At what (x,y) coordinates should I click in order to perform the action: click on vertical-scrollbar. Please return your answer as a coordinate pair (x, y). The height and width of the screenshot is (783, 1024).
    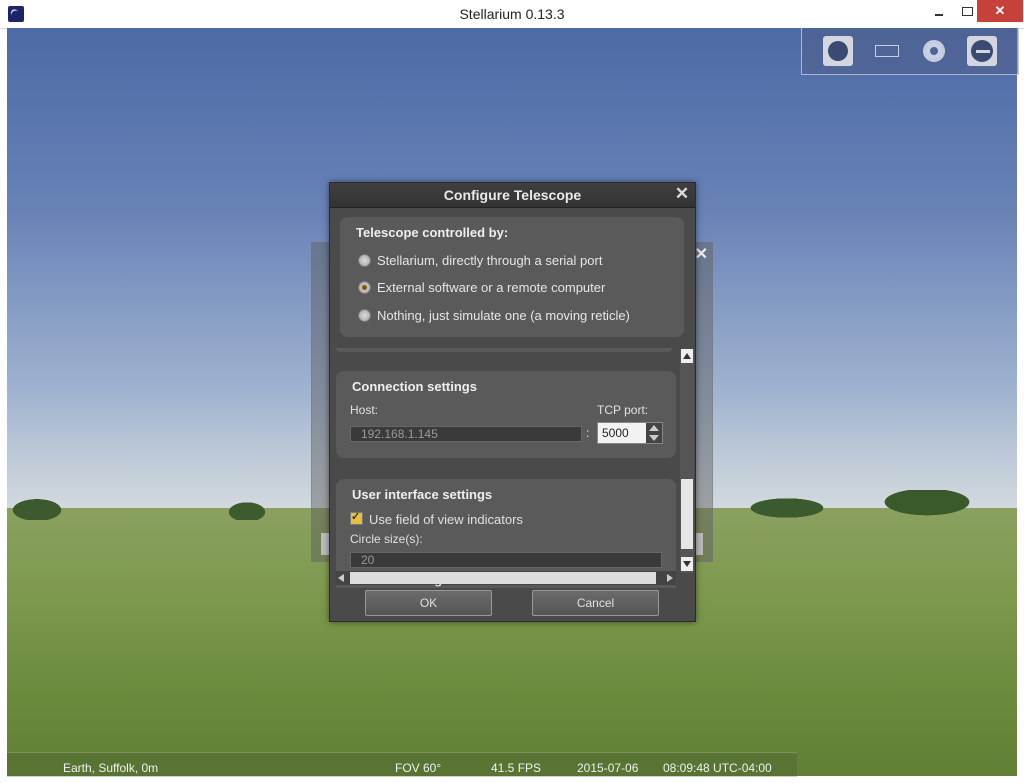
    Looking at the image, I should click on (687, 461).